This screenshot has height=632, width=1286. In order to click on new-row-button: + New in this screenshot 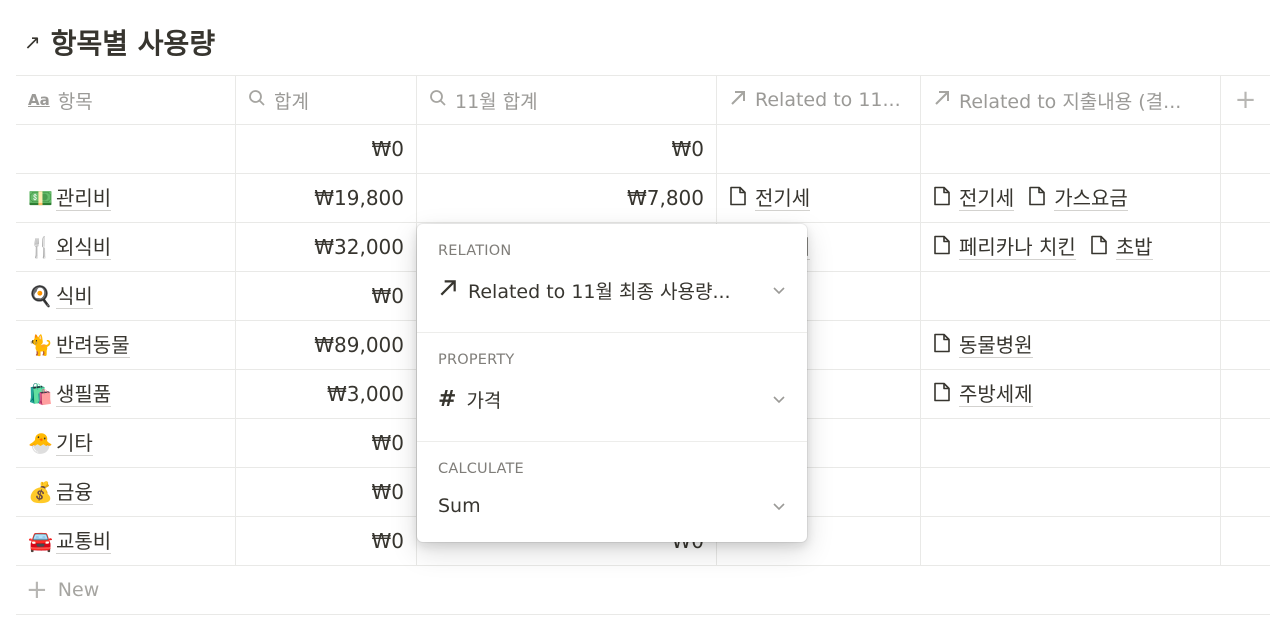, I will do `click(643, 590)`.